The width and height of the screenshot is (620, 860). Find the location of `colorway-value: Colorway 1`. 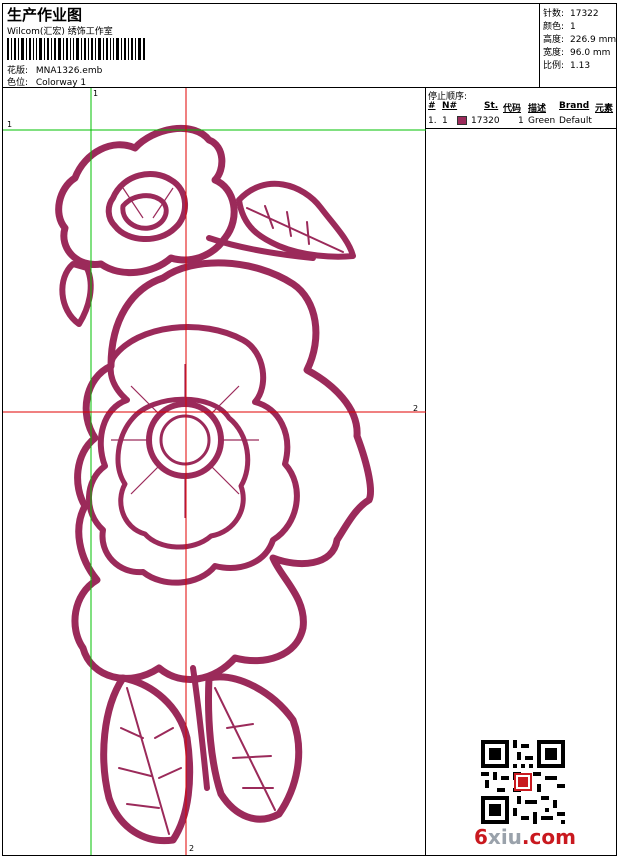

colorway-value: Colorway 1 is located at coordinates (61, 83).